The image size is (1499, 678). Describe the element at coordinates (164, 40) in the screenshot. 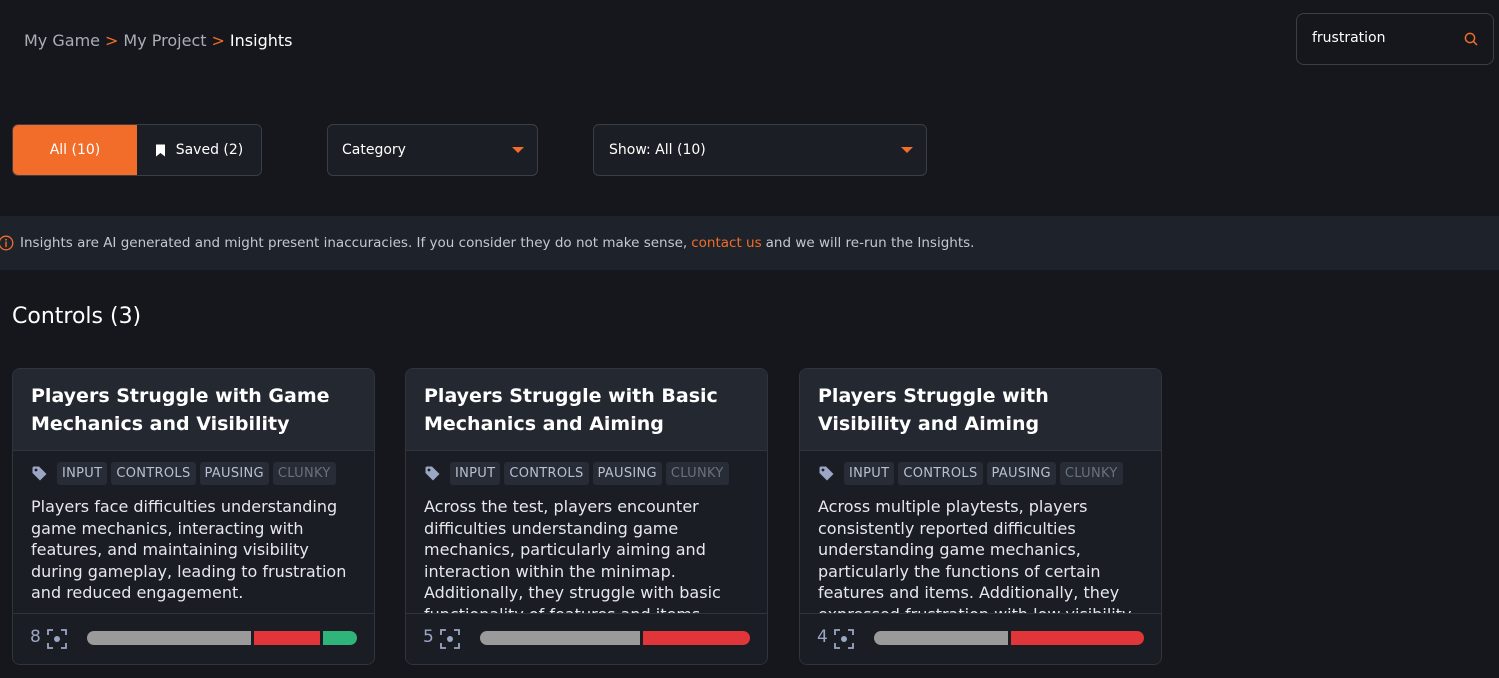

I see `breadcrumb-item-project: My Project` at that location.